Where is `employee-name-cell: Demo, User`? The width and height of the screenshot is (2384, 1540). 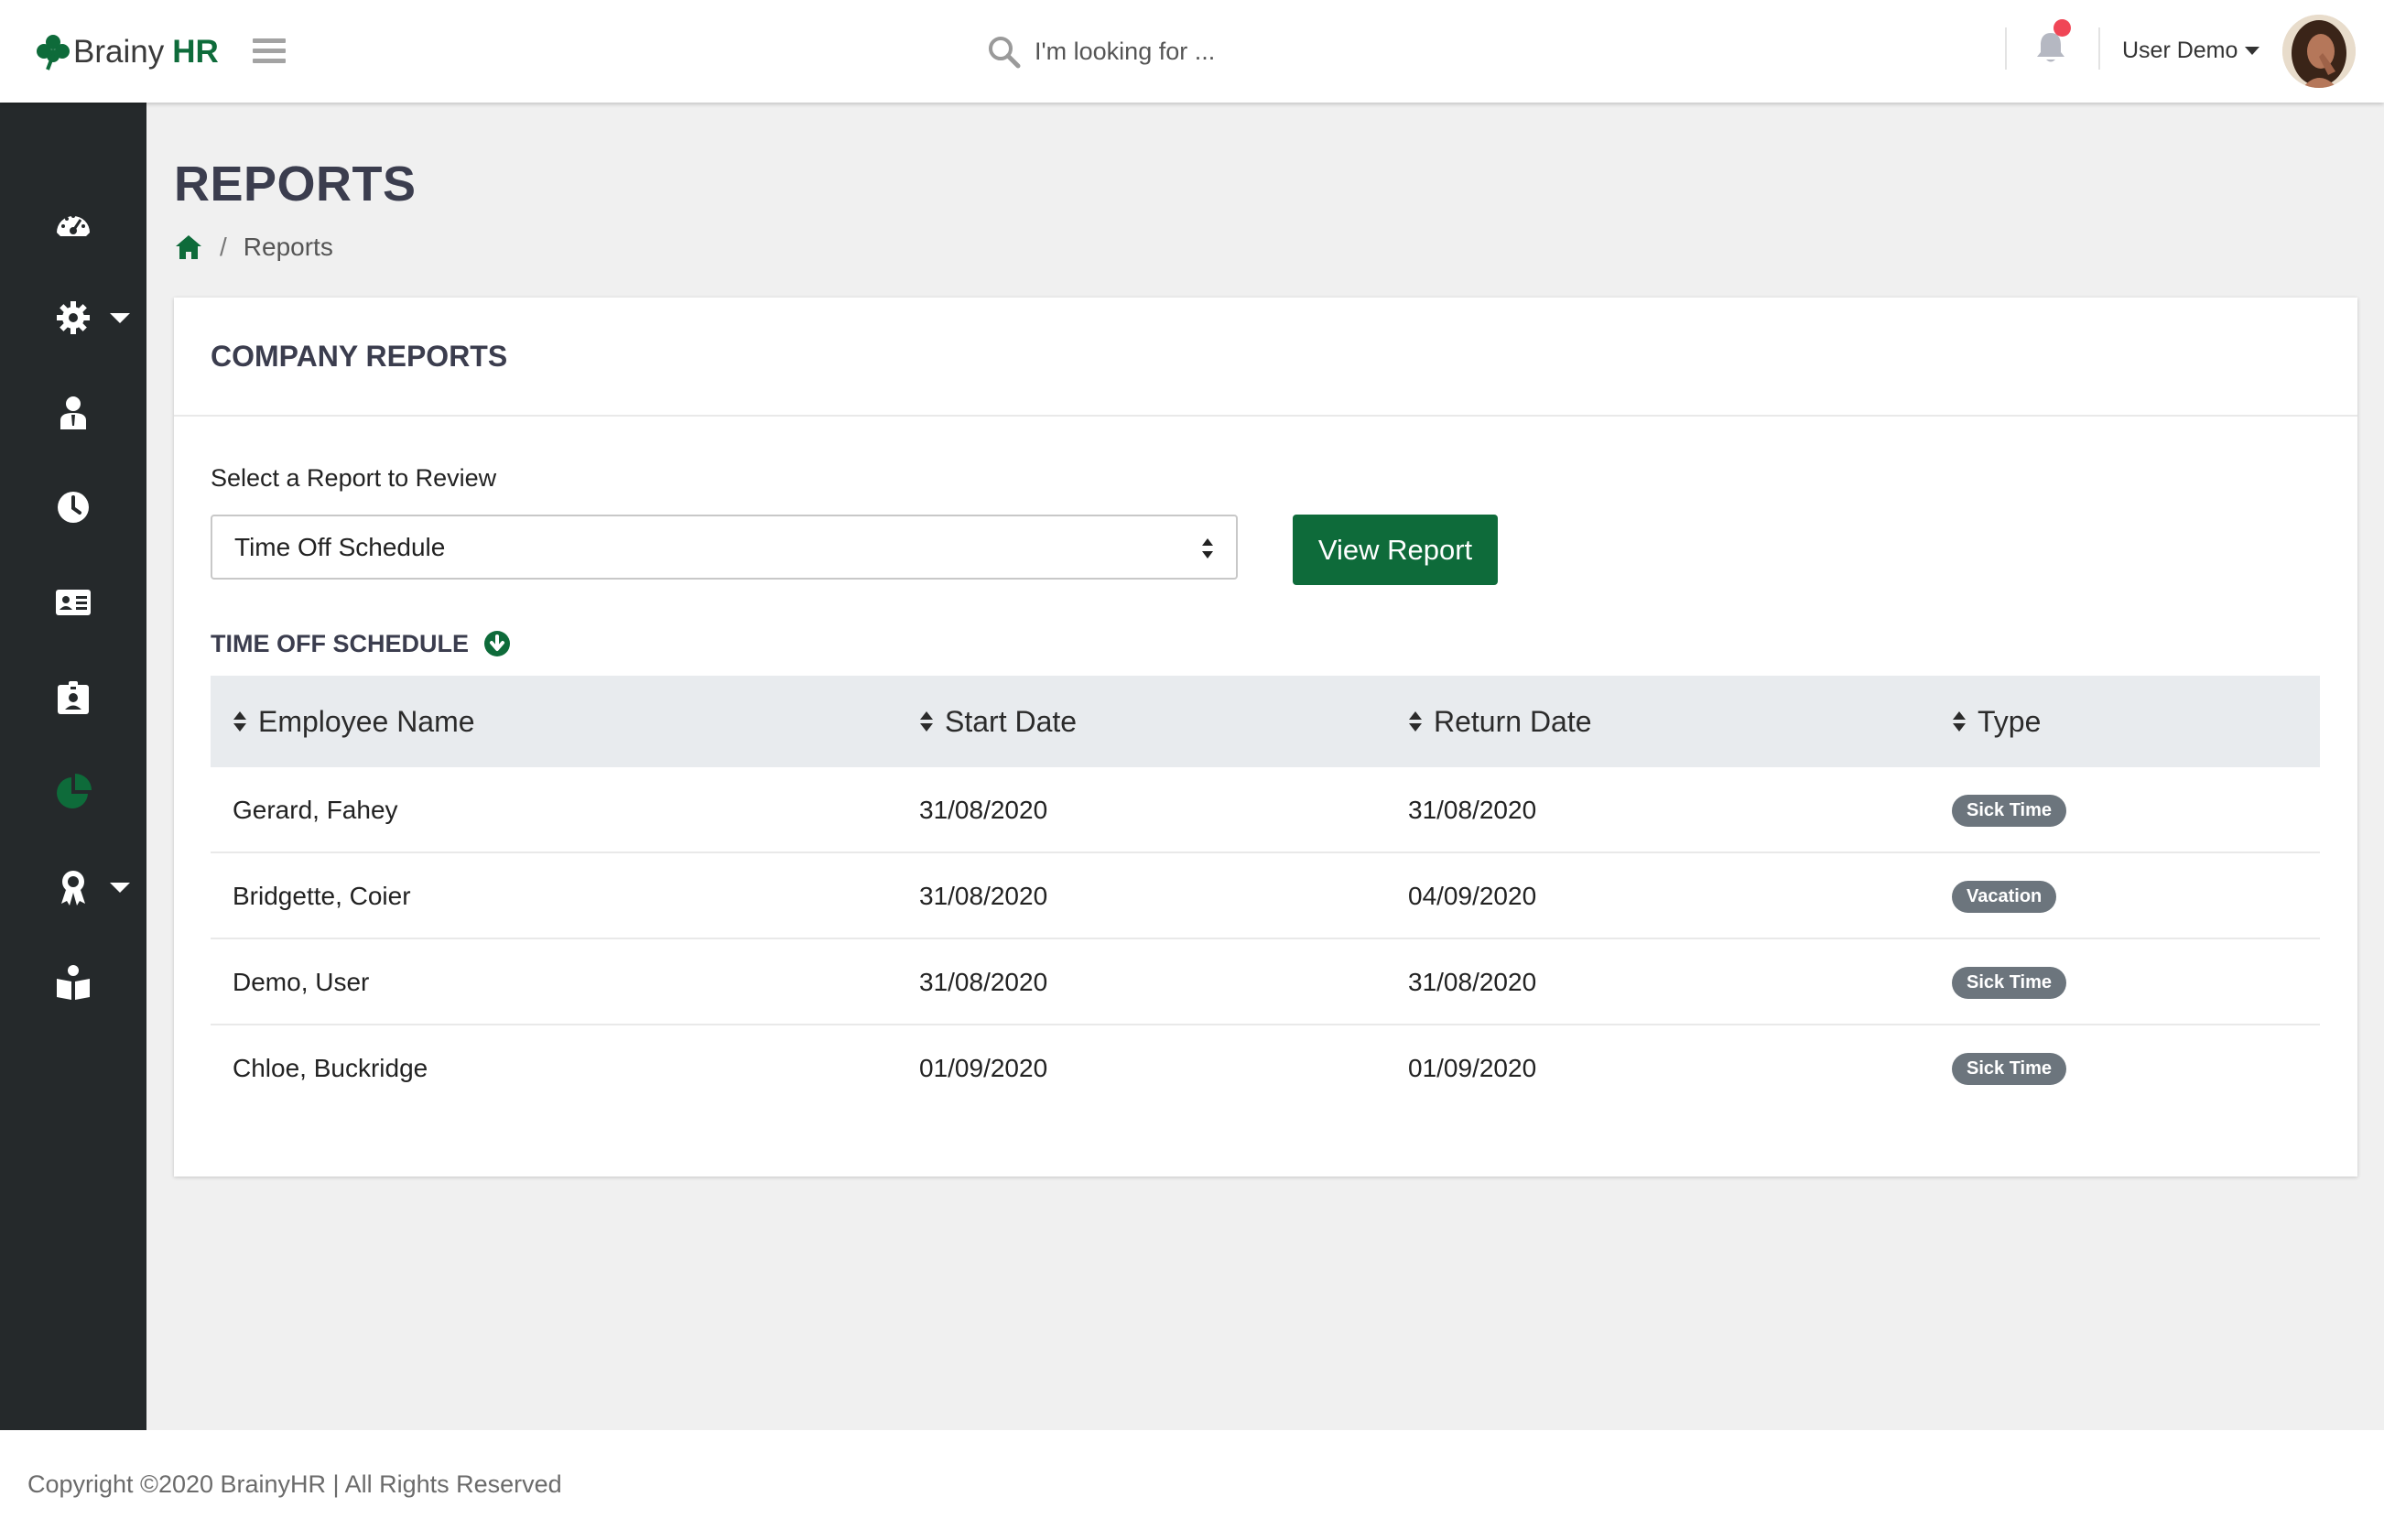 employee-name-cell: Demo, User is located at coordinates (301, 982).